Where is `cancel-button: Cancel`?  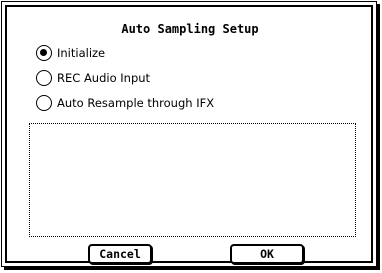
cancel-button: Cancel is located at coordinates (120, 254).